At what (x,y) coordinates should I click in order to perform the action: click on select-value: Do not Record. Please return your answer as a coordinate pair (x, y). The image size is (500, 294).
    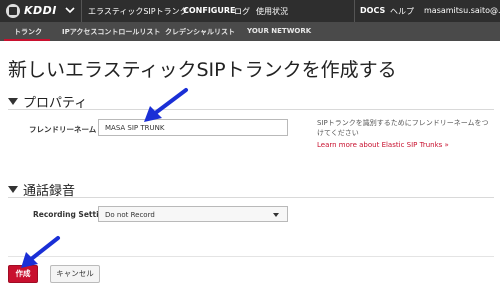
    Looking at the image, I should click on (130, 215).